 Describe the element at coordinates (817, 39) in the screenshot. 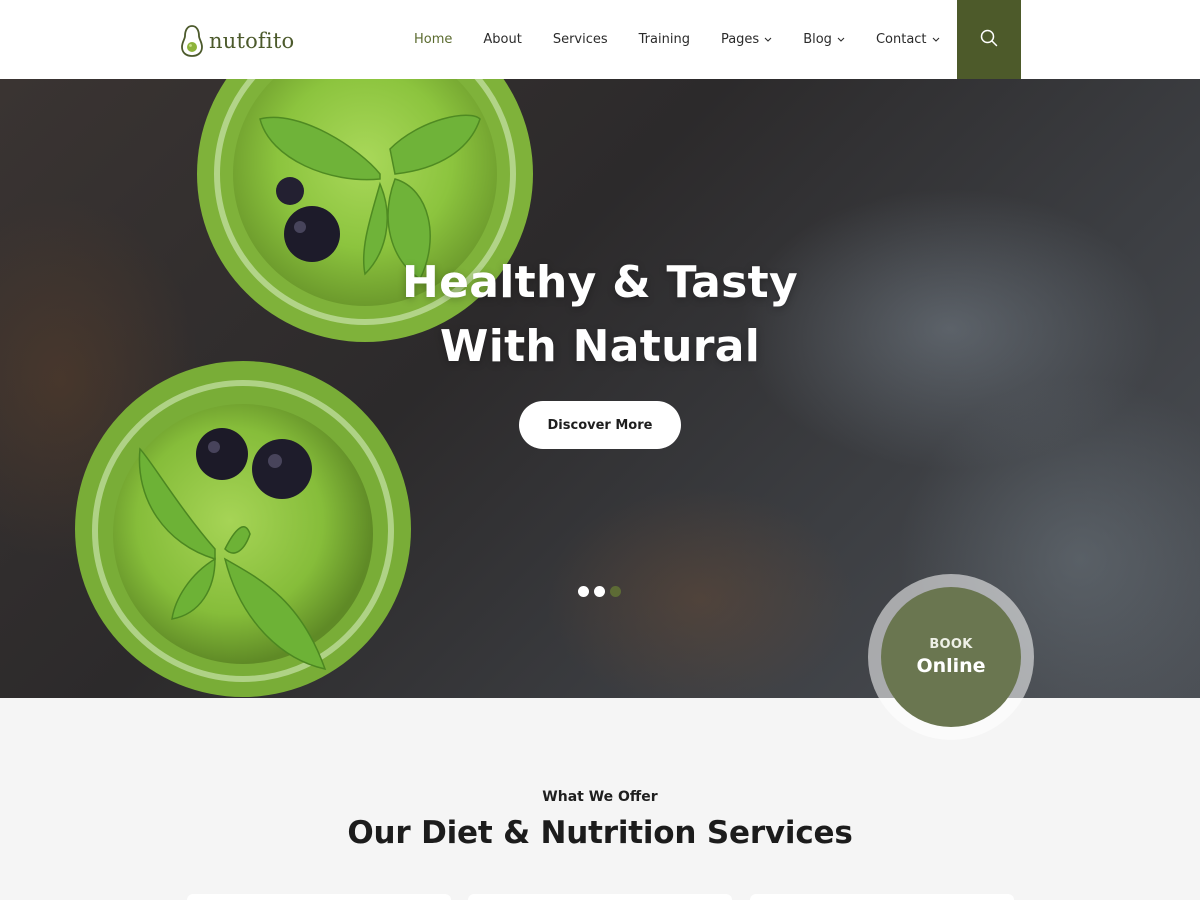

I see `nav-item-label: Blog` at that location.